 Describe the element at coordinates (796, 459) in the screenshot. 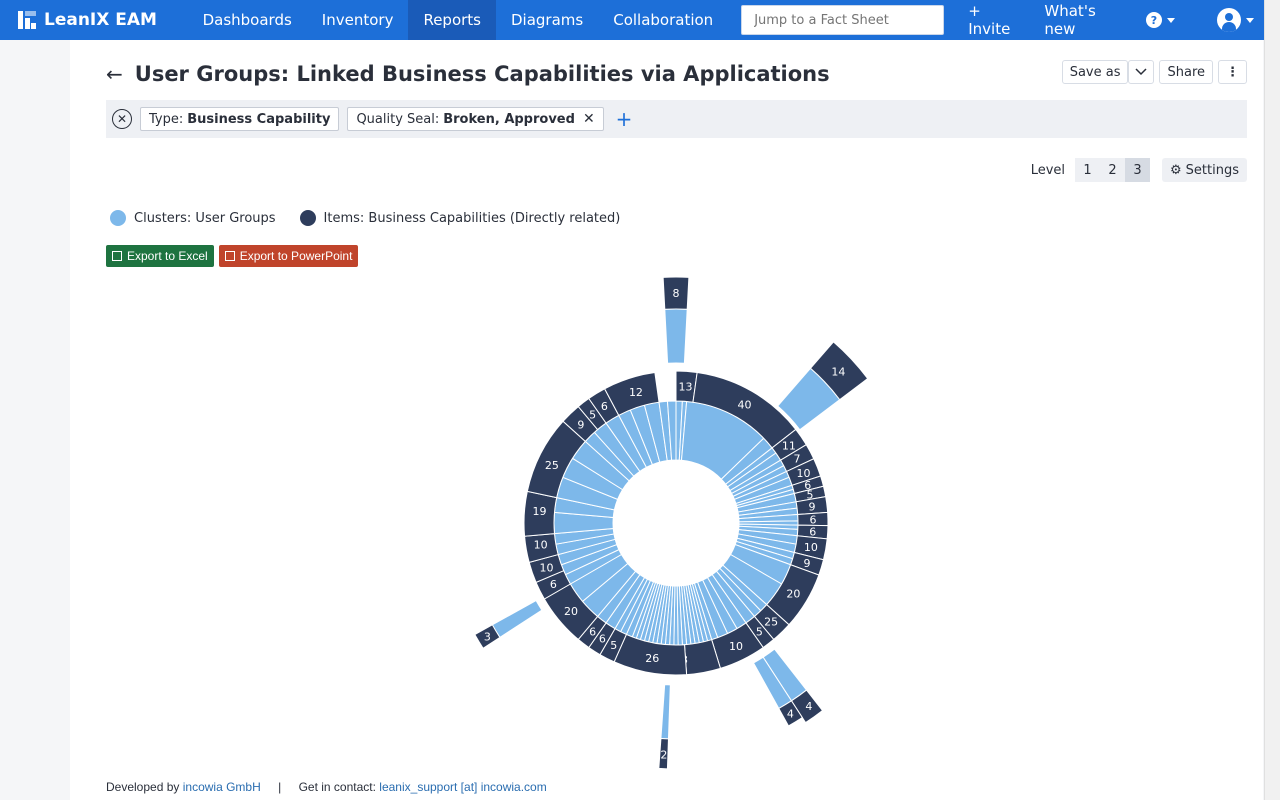

I see `item-segment-label: 7` at that location.